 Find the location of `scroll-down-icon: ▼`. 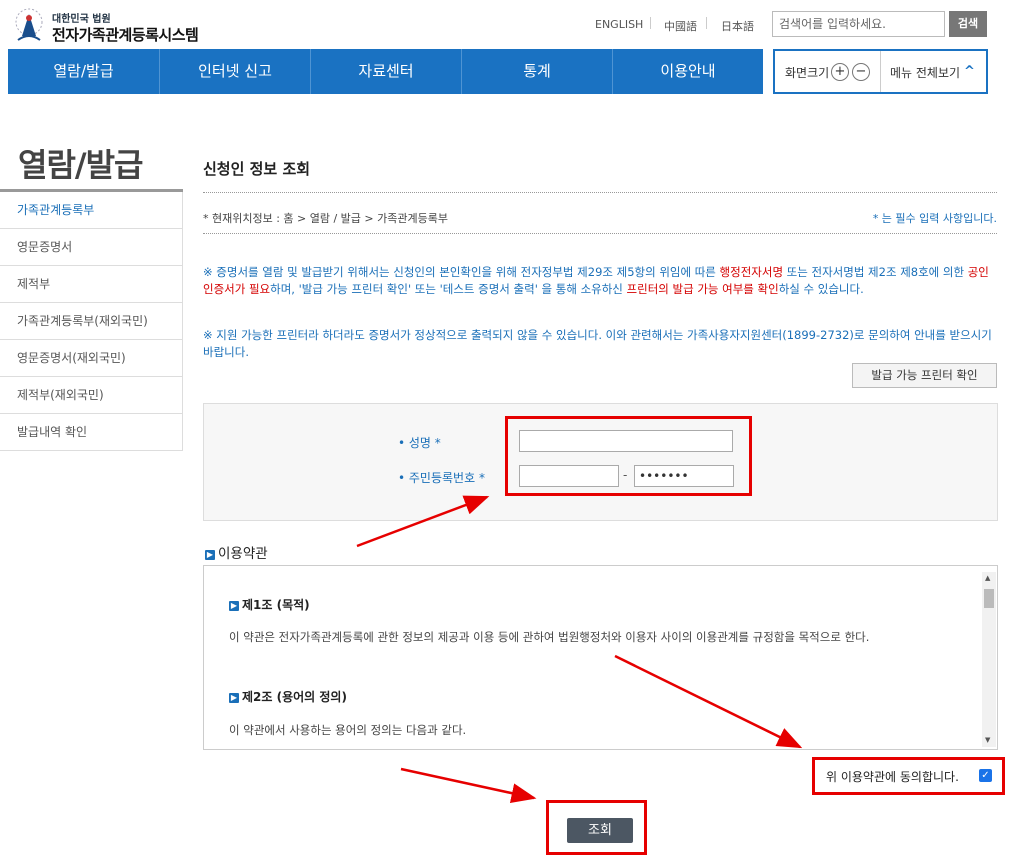

scroll-down-icon: ▼ is located at coordinates (987, 740).